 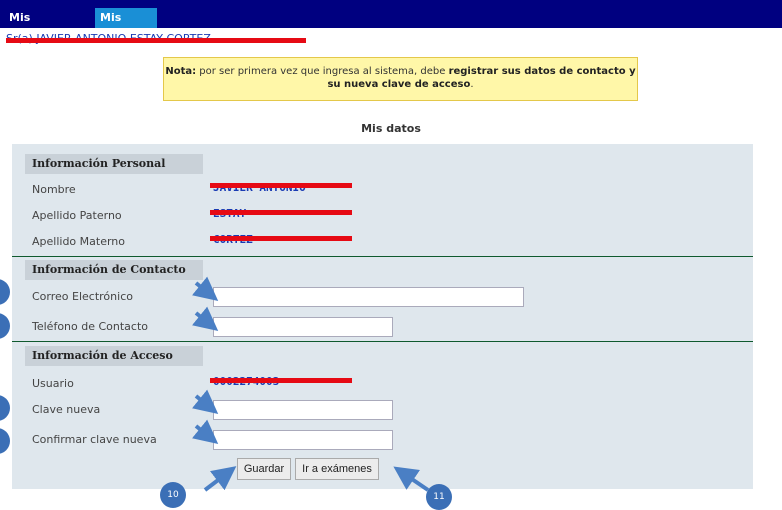 What do you see at coordinates (205, 432) in the screenshot?
I see `arrow-confirmar` at bounding box center [205, 432].